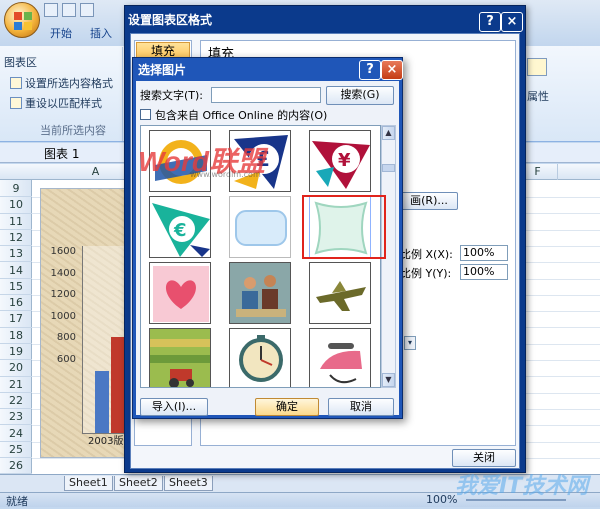 The width and height of the screenshot is (600, 509). What do you see at coordinates (16, 352) in the screenshot?
I see `row-header: 19` at bounding box center [16, 352].